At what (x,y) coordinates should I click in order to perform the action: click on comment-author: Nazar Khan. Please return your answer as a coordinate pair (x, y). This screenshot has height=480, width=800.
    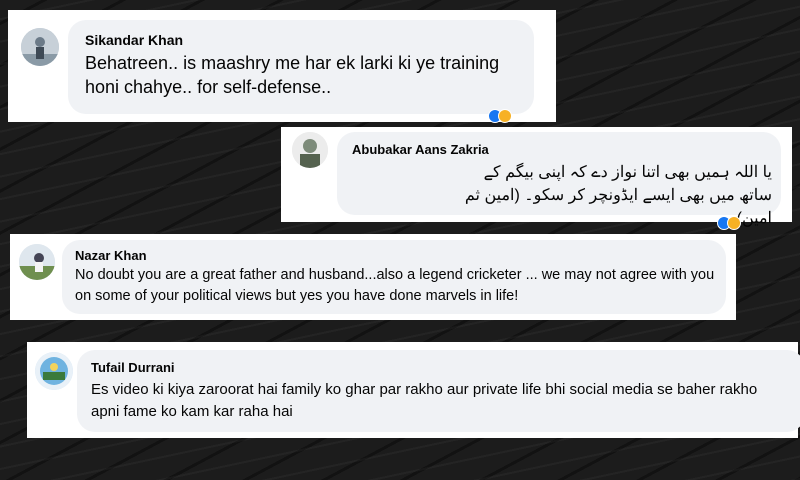
    Looking at the image, I should click on (111, 255).